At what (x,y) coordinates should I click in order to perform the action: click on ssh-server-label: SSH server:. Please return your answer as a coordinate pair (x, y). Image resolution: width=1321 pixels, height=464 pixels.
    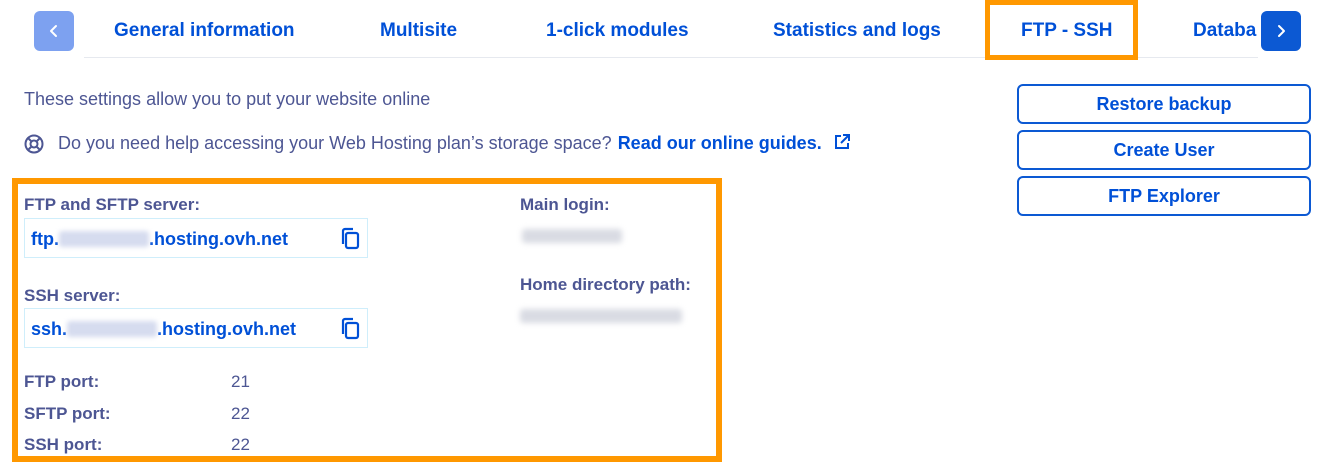
    Looking at the image, I should click on (72, 295).